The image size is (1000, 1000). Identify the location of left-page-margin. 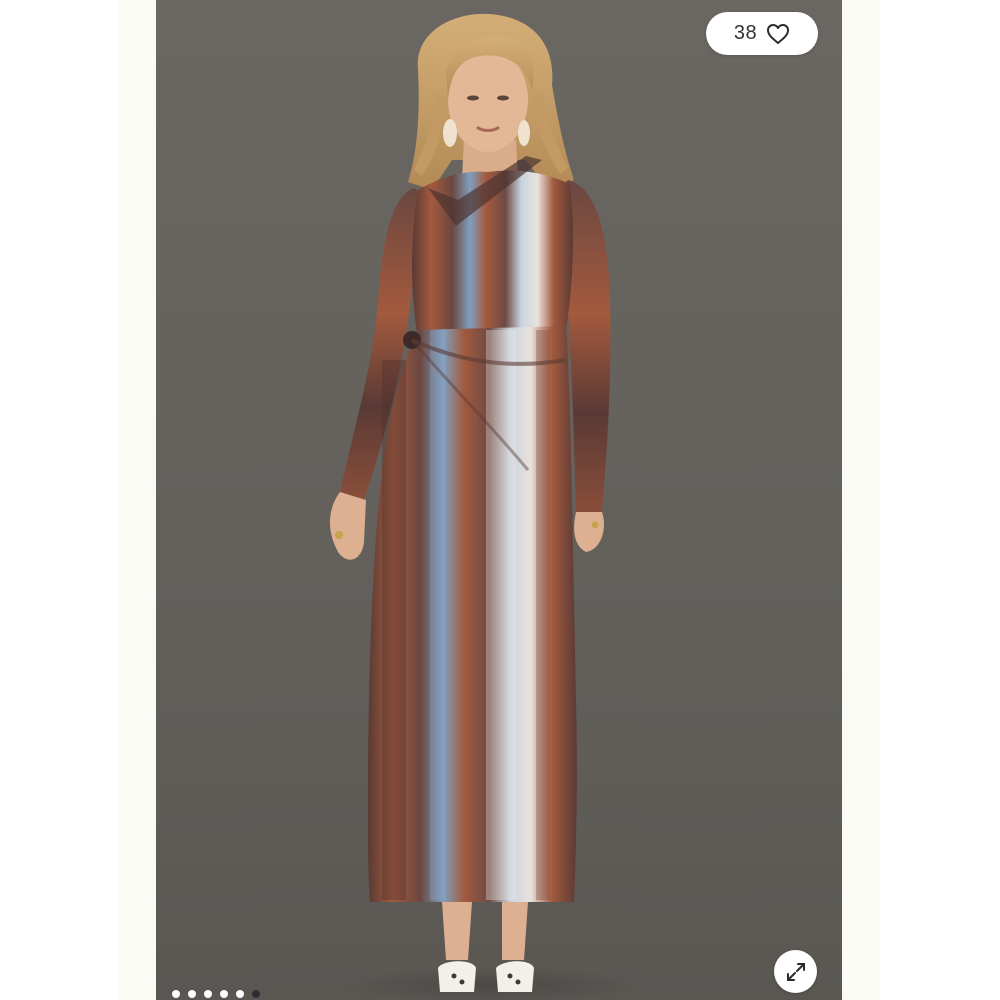
(137, 500).